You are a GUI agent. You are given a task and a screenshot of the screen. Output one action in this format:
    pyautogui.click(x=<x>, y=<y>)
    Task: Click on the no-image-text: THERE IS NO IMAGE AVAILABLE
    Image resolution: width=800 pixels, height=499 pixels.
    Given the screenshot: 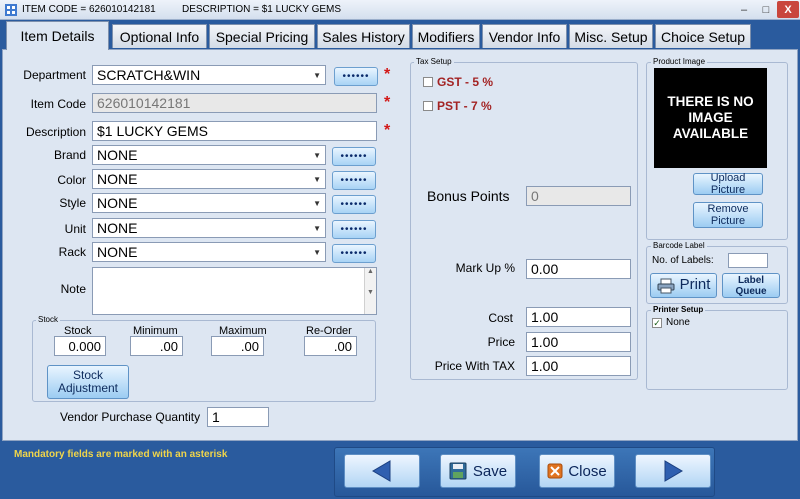 What is the action you would take?
    pyautogui.click(x=710, y=117)
    